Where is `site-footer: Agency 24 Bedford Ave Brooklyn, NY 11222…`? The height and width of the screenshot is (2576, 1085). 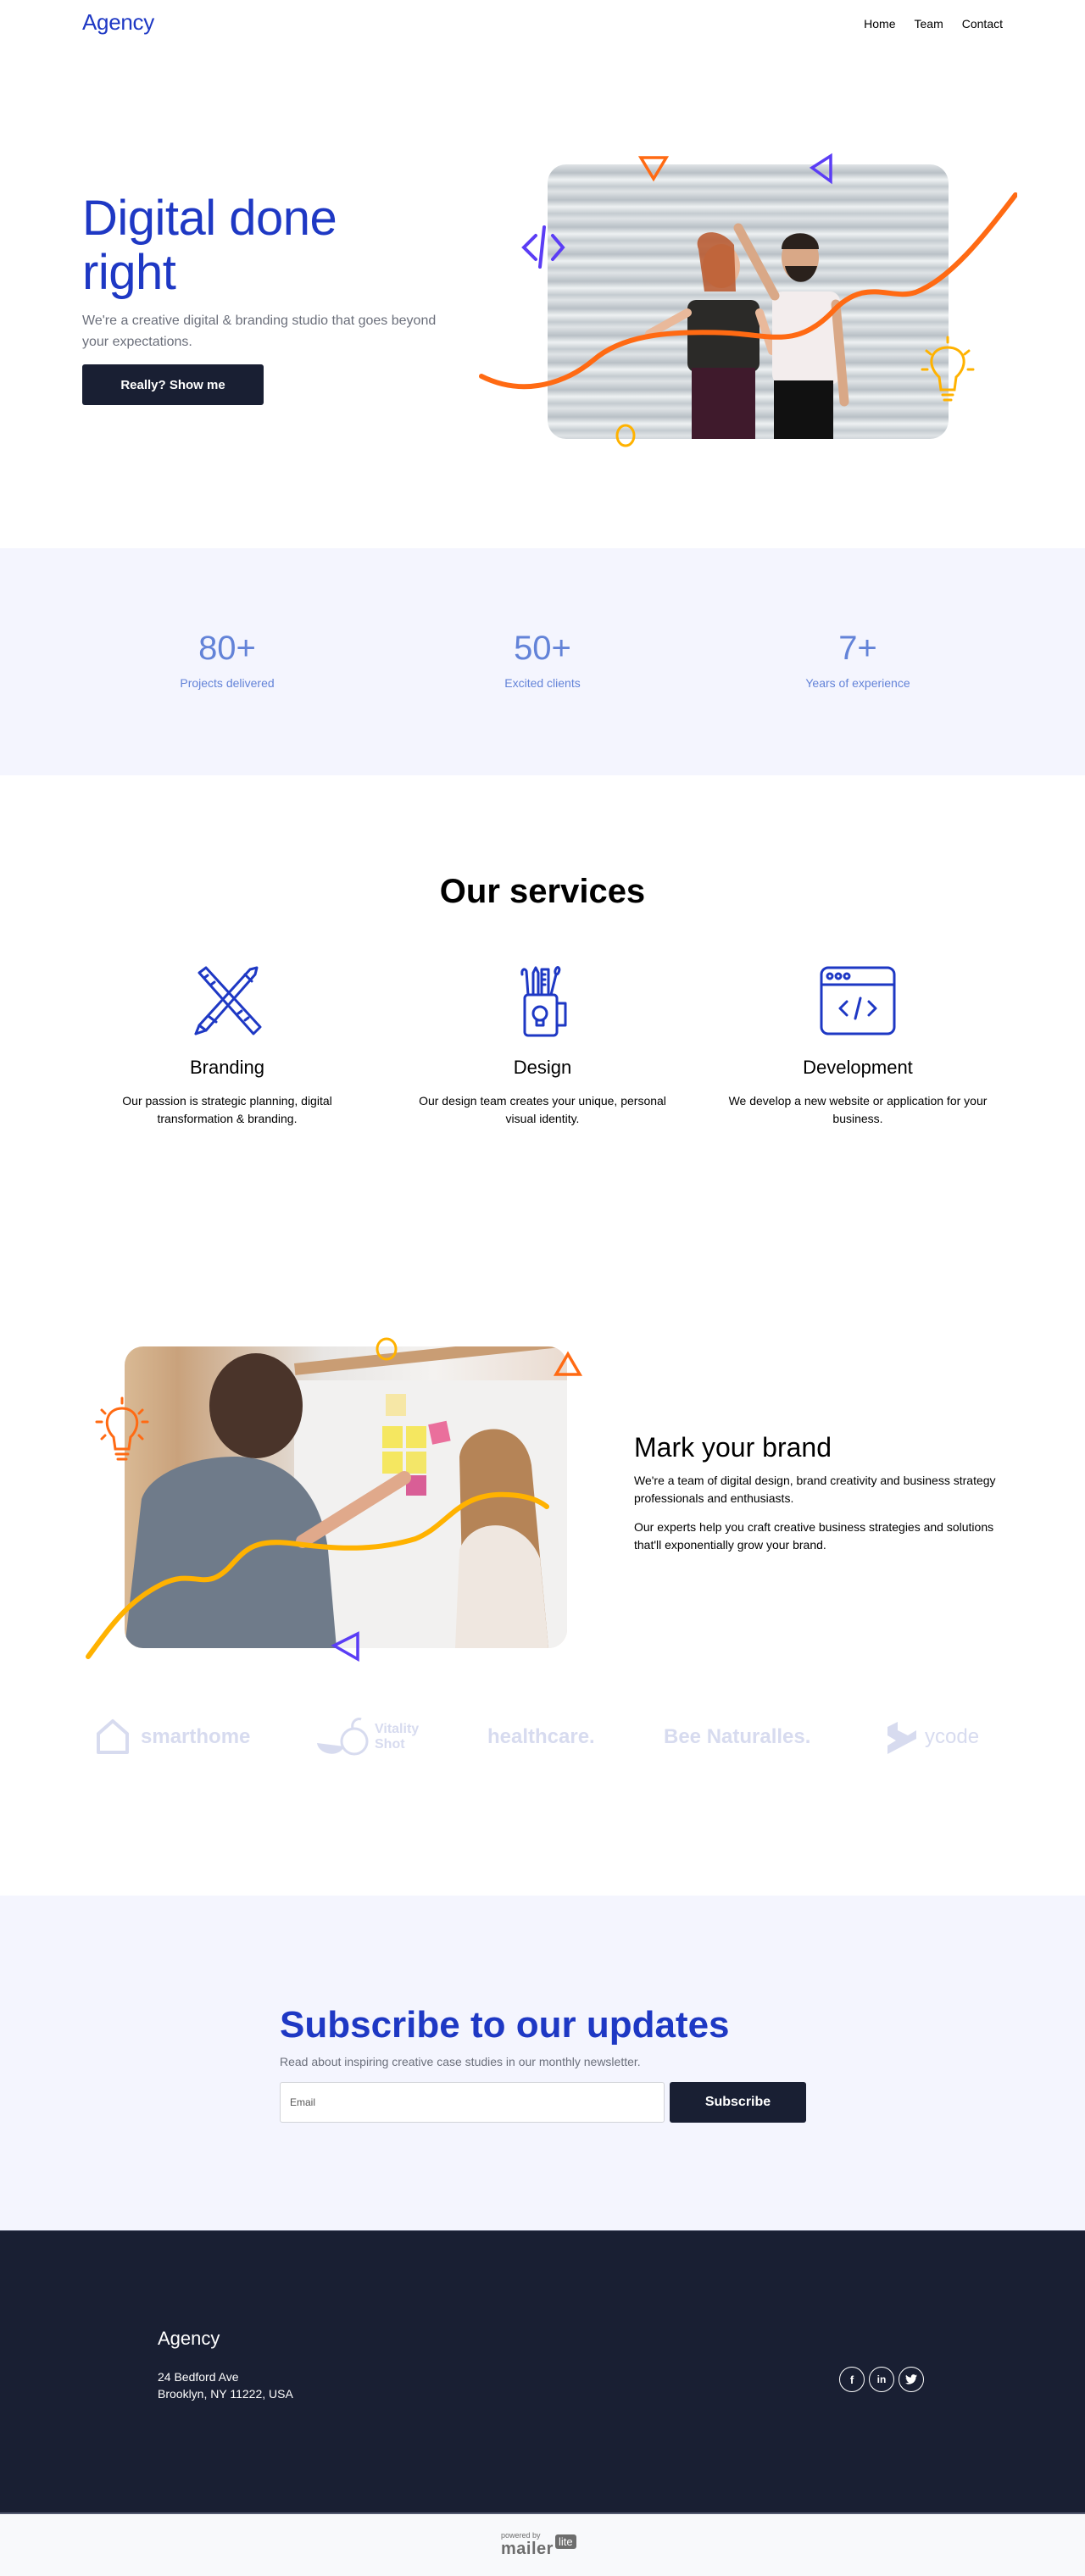
site-footer: Agency 24 Bedford Ave Brooklyn, NY 11222… is located at coordinates (542, 2371).